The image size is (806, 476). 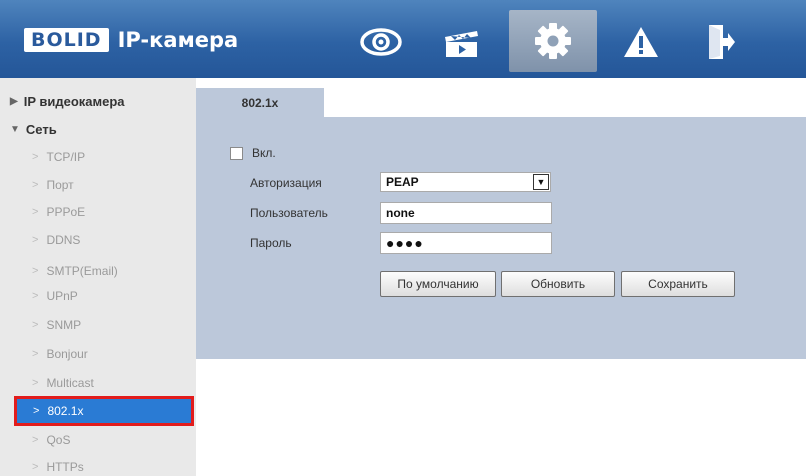 What do you see at coordinates (641, 42) in the screenshot?
I see `alarm-warning-icon` at bounding box center [641, 42].